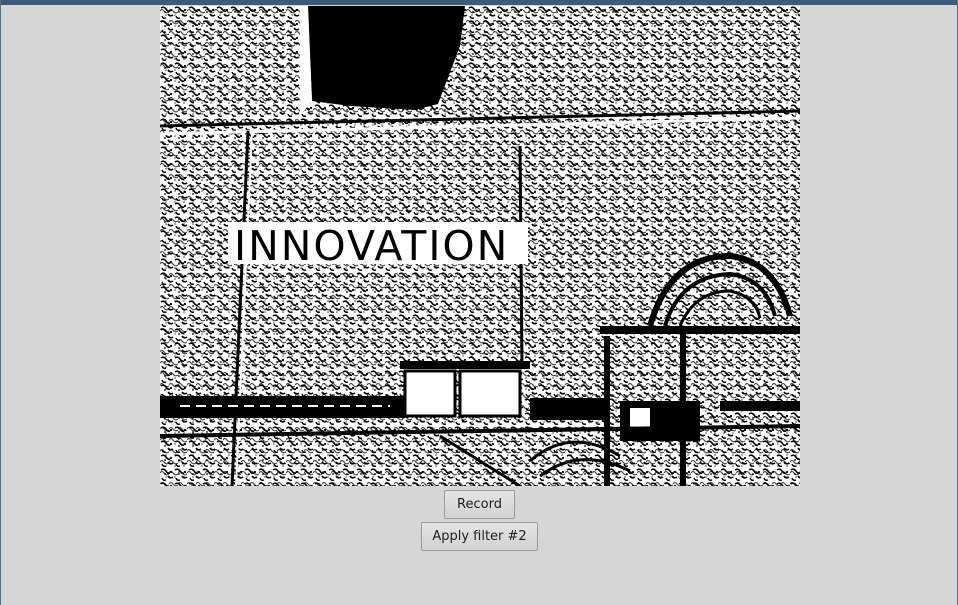 The width and height of the screenshot is (958, 605). What do you see at coordinates (371, 246) in the screenshot?
I see `sign-text: INNOVATION` at bounding box center [371, 246].